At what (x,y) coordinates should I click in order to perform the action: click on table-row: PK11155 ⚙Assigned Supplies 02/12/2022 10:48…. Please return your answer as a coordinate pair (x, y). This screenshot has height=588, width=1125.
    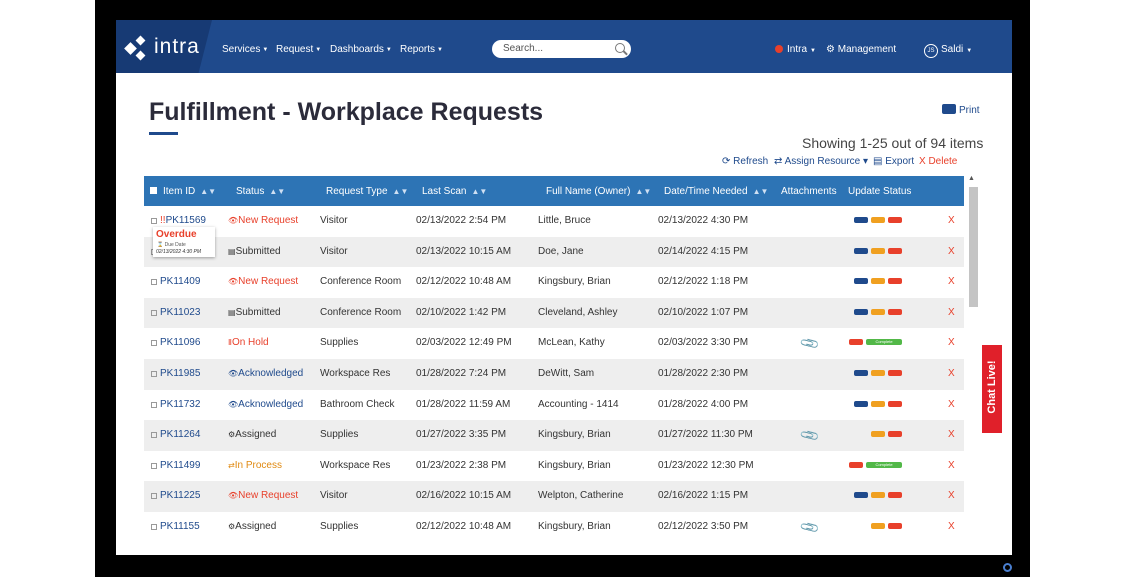
    Looking at the image, I should click on (554, 527).